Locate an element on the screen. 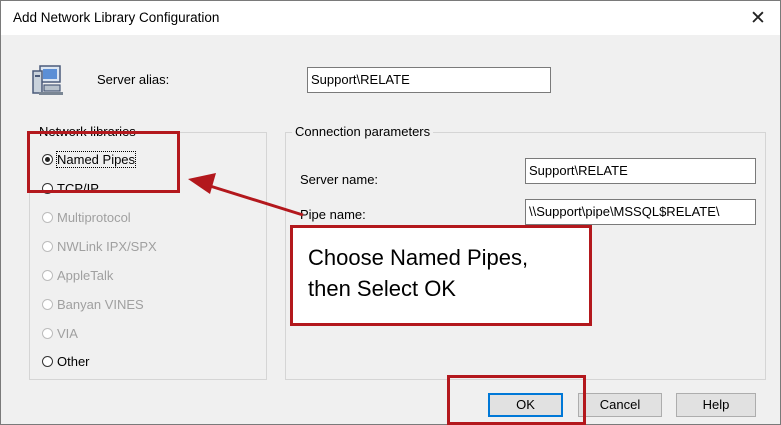 This screenshot has height=425, width=781. radio-multiprotocol: Multiprotocol is located at coordinates (86, 217).